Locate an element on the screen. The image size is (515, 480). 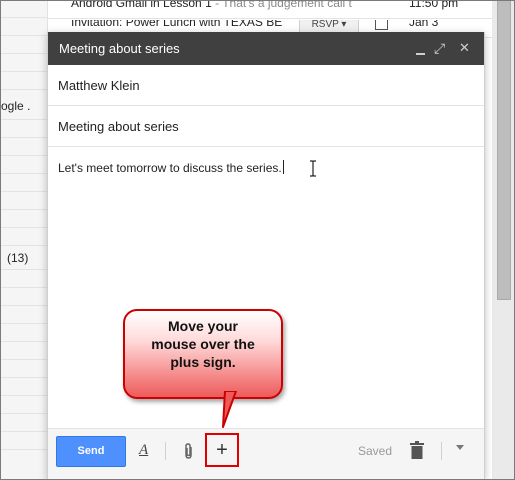
popout-icon: ⤢ is located at coordinates (439, 48).